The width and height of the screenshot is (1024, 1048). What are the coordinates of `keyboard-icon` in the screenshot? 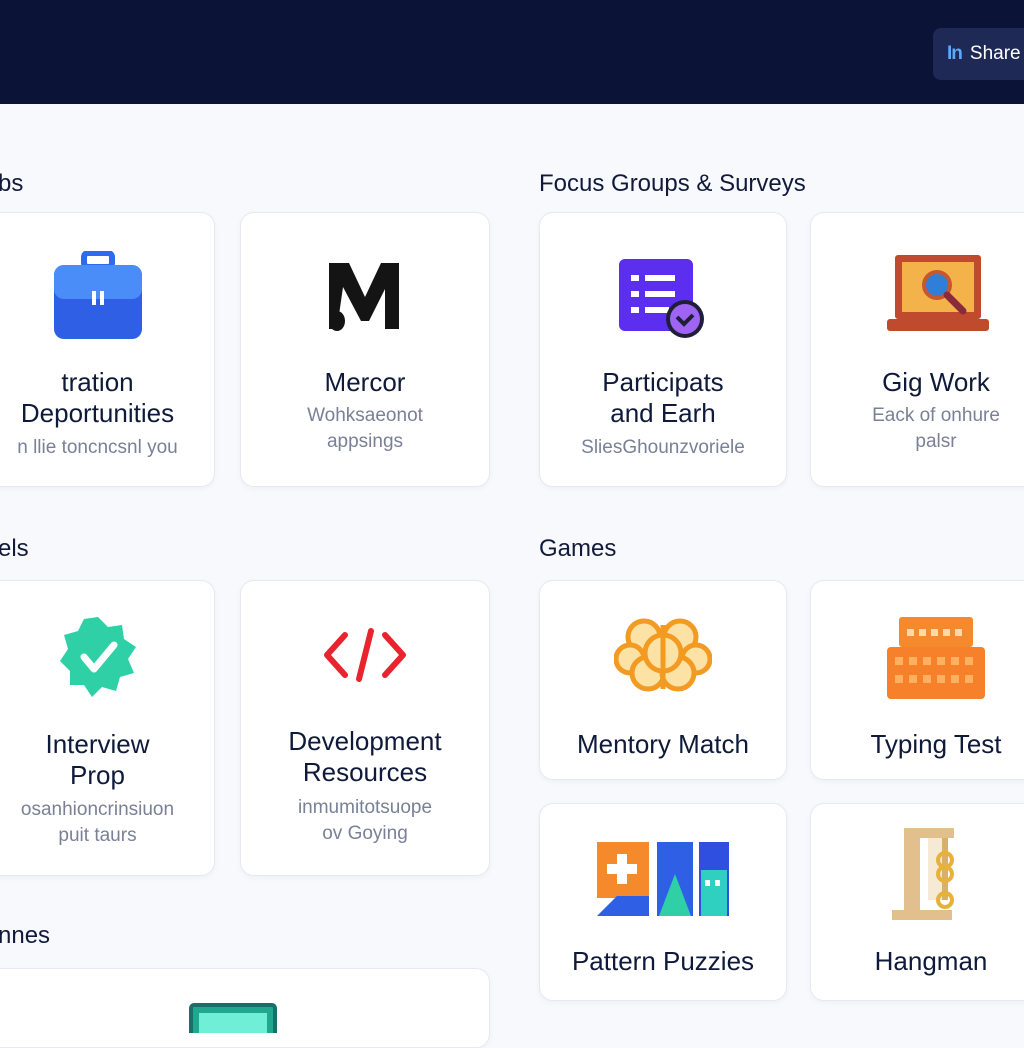 It's located at (936, 658).